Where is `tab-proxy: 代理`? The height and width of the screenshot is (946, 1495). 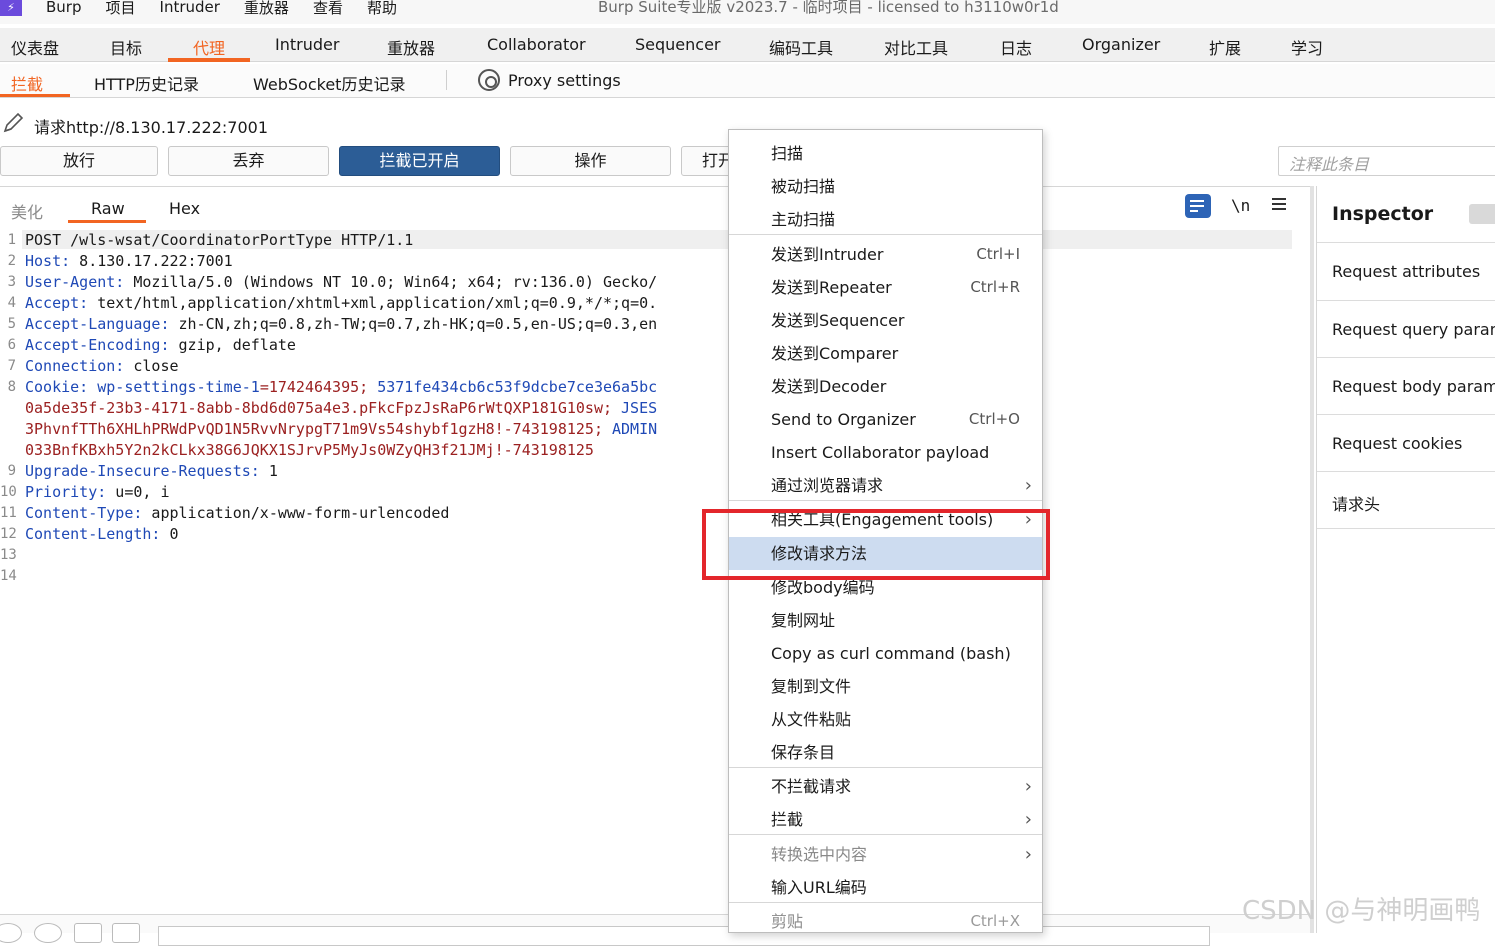
tab-proxy: 代理 is located at coordinates (209, 47).